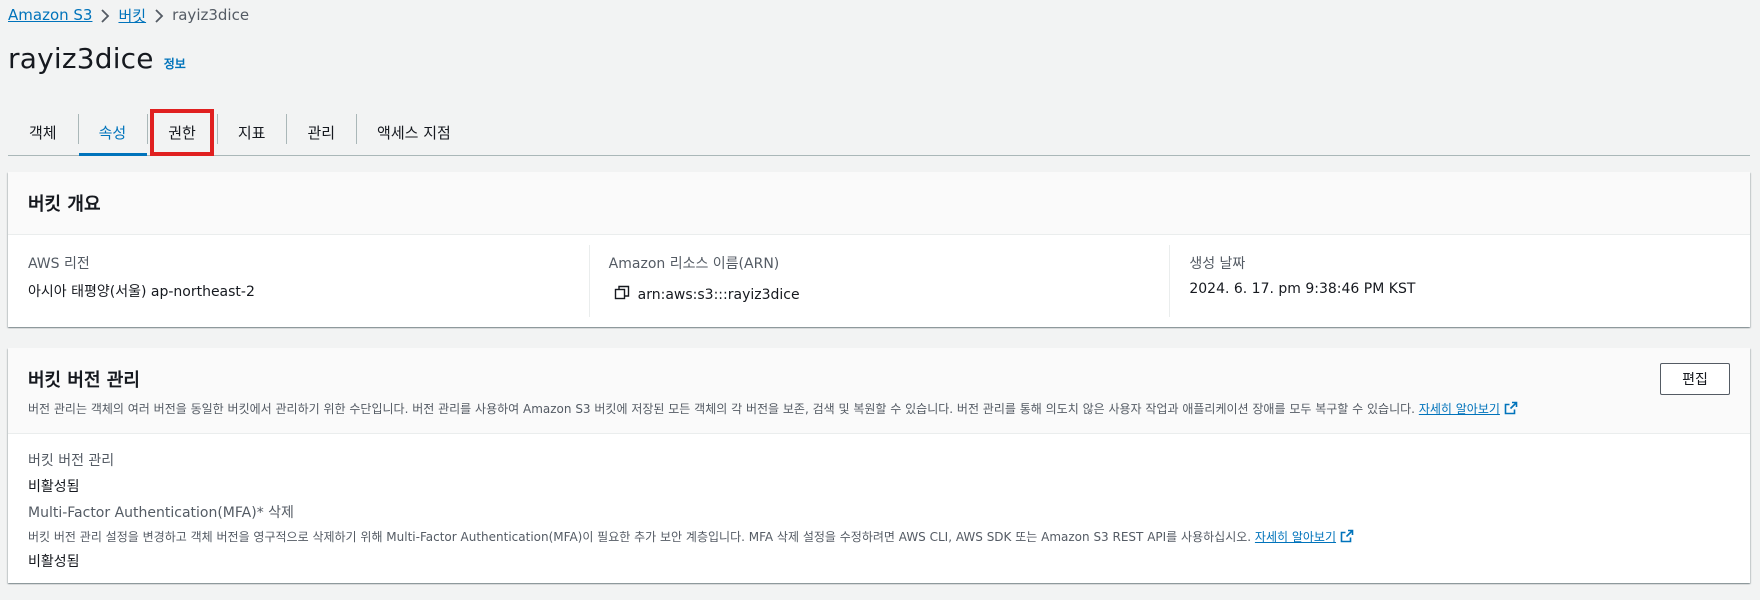  I want to click on created-label: 생성 날짜, so click(1217, 264).